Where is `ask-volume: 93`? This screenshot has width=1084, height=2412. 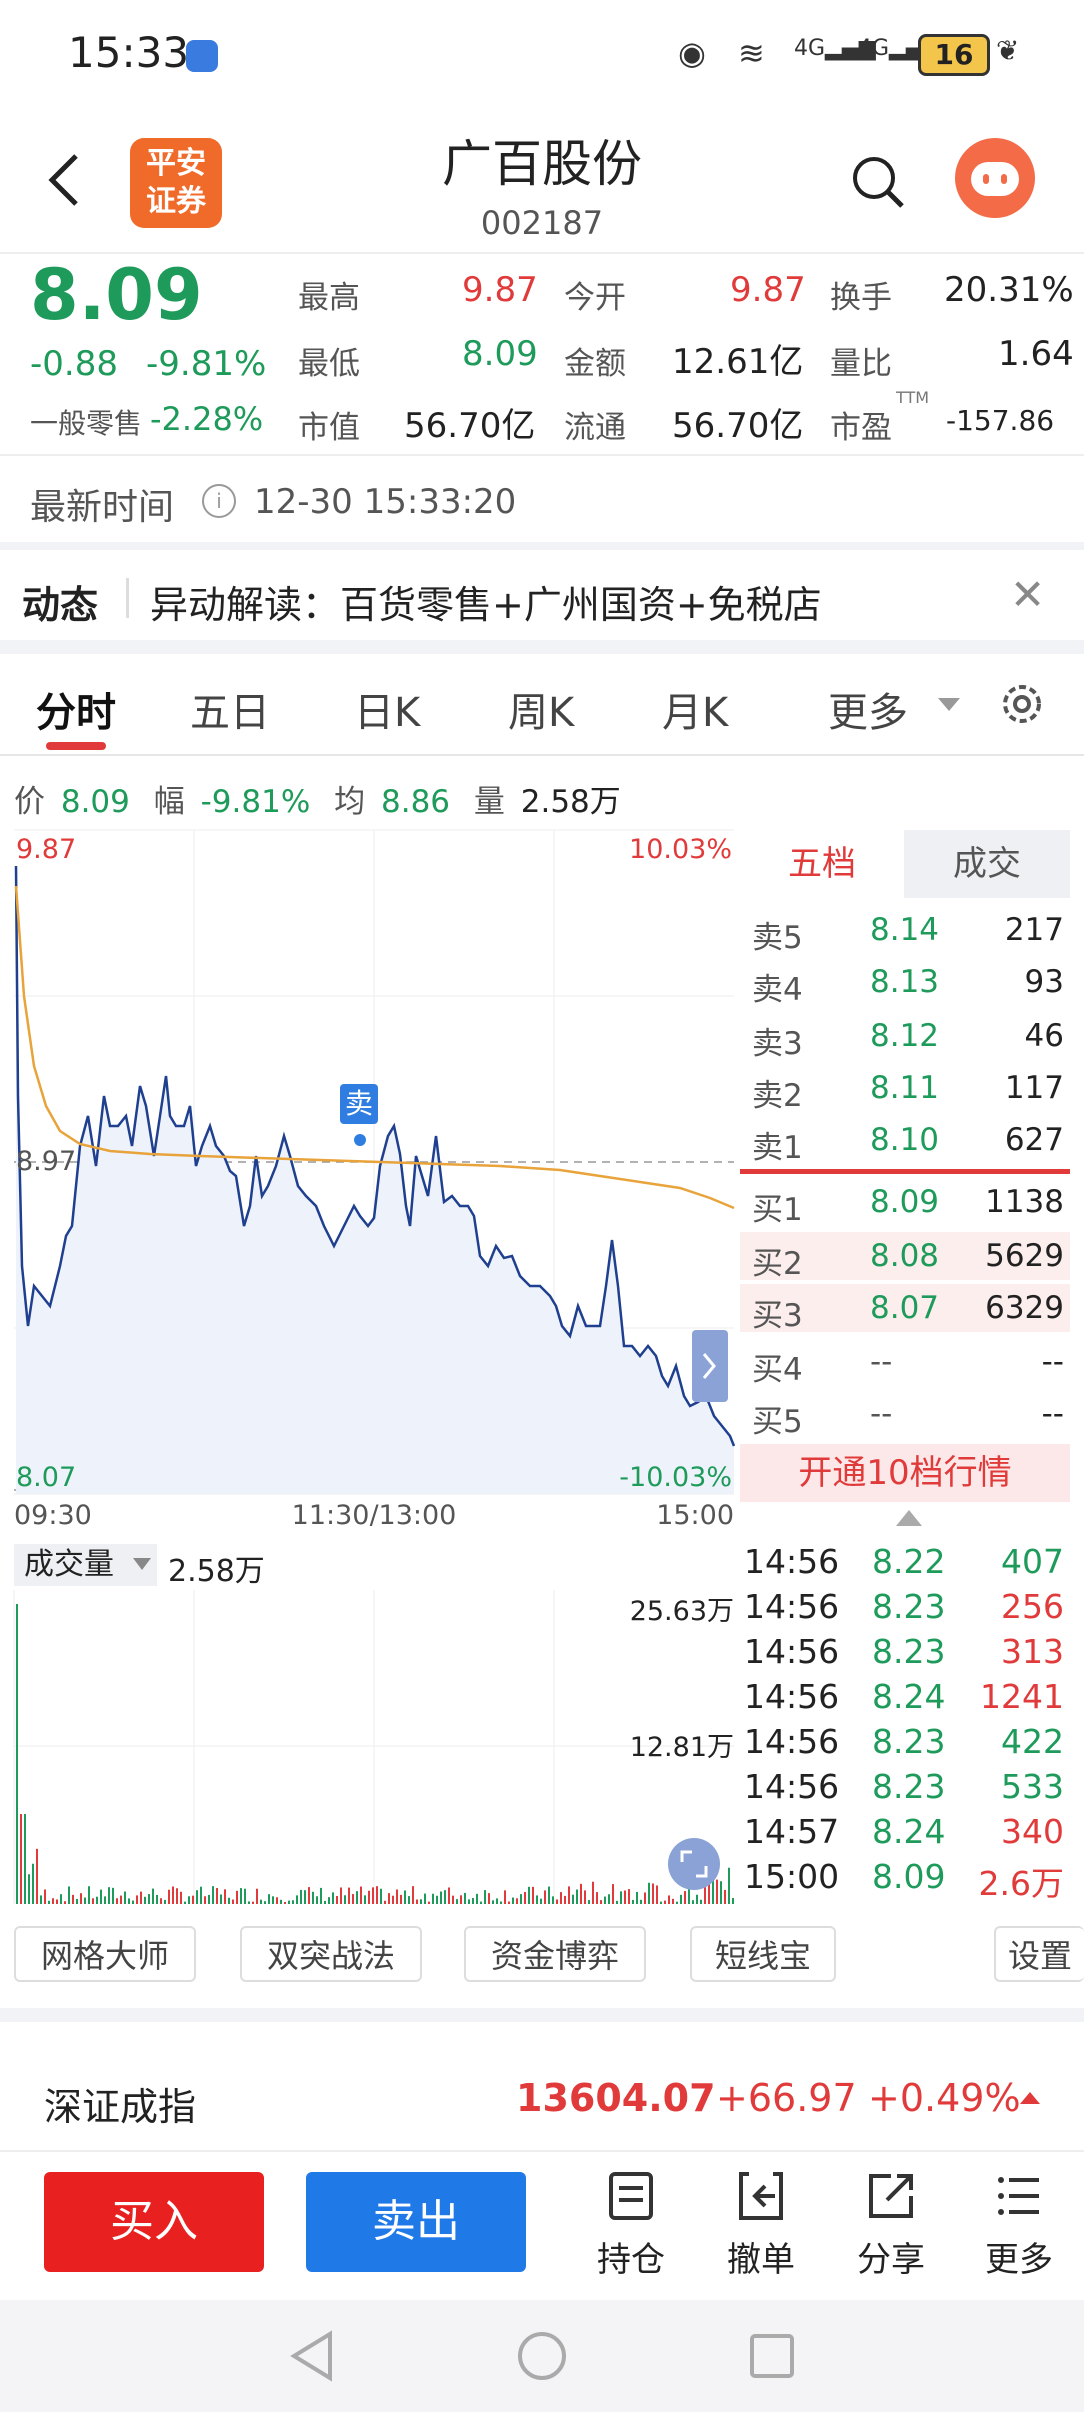 ask-volume: 93 is located at coordinates (1044, 982).